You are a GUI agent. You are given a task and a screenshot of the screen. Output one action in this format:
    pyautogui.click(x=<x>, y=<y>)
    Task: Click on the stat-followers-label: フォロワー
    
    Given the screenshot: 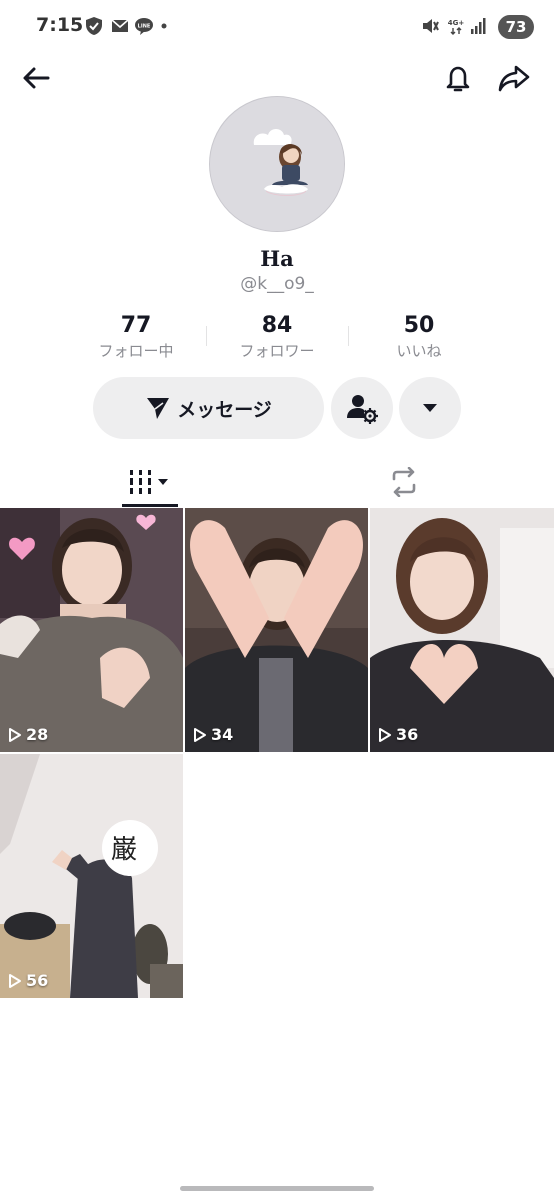 What is the action you would take?
    pyautogui.click(x=277, y=351)
    